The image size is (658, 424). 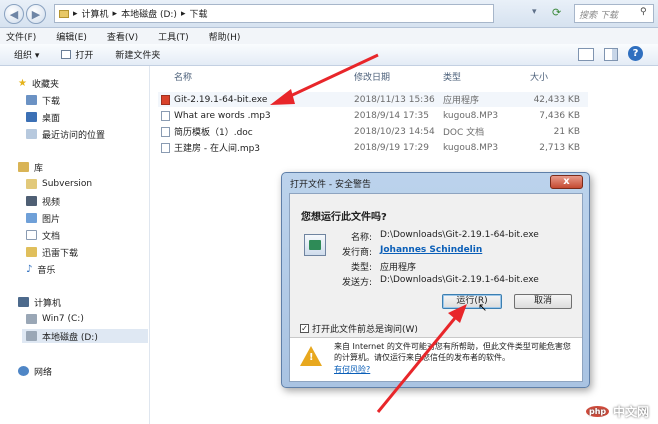 I want to click on watermark: php 中文网, so click(x=617, y=411).